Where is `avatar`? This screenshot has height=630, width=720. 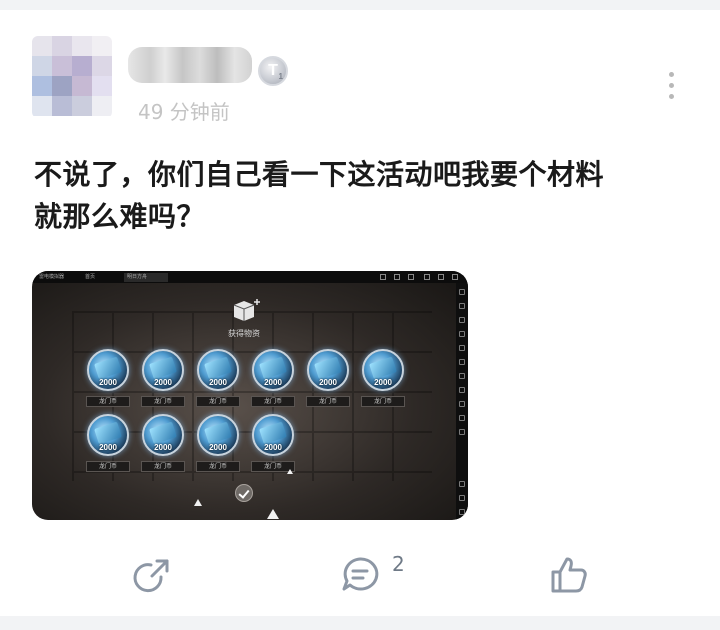
avatar is located at coordinates (72, 77).